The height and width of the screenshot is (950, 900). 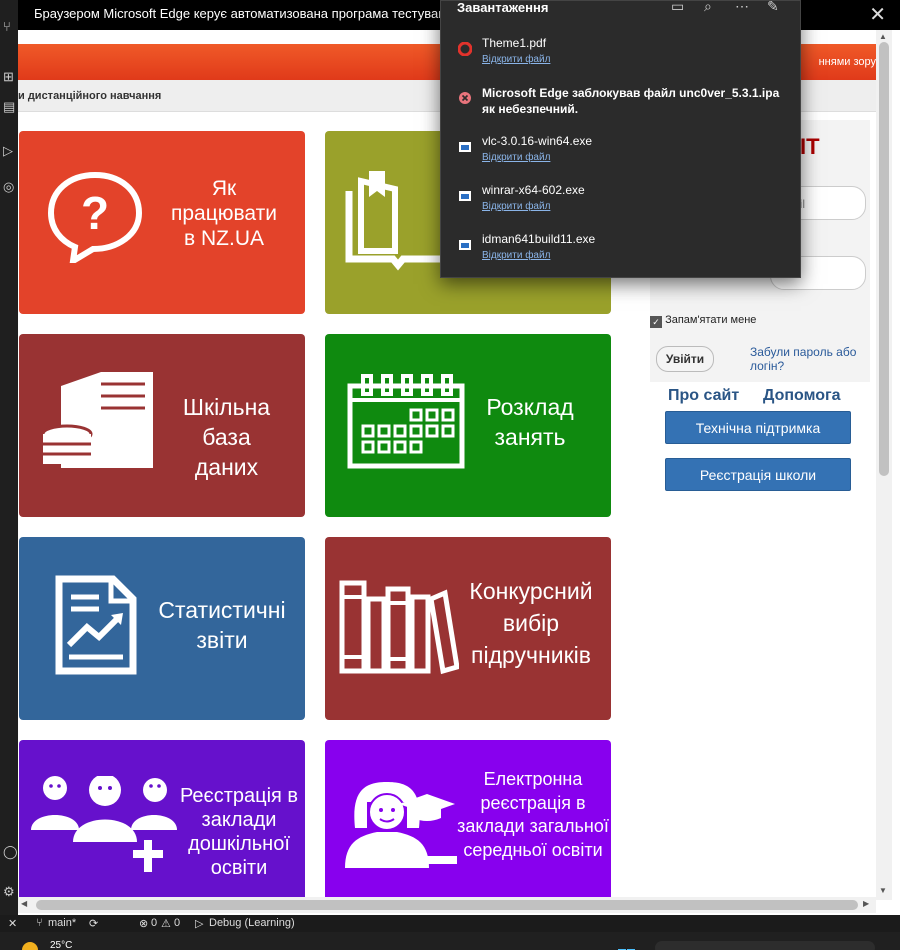 I want to click on account-icon: ◯, so click(x=10, y=852).